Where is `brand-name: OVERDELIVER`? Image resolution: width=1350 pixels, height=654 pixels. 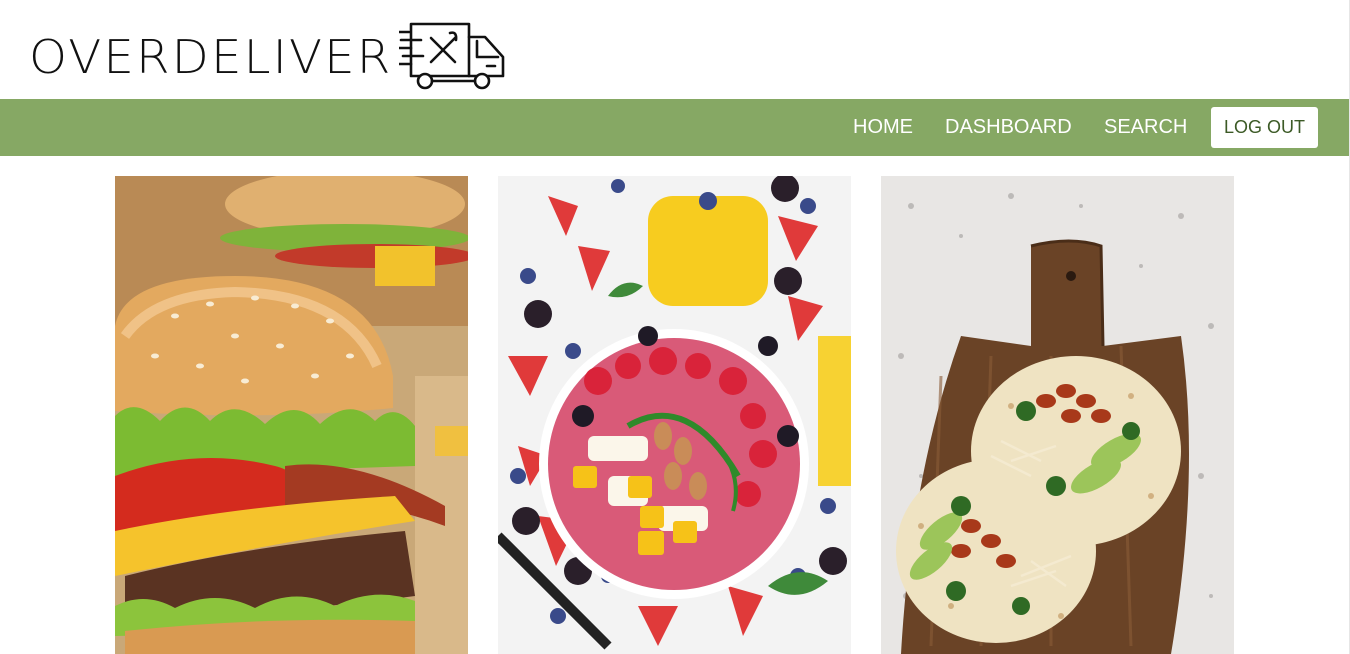 brand-name: OVERDELIVER is located at coordinates (211, 57).